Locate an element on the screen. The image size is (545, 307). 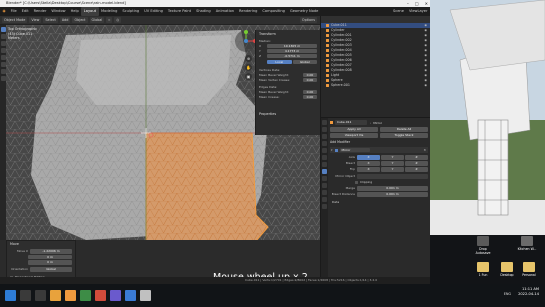
median-y-field: 4.1773 m is located at coordinates (292, 51).